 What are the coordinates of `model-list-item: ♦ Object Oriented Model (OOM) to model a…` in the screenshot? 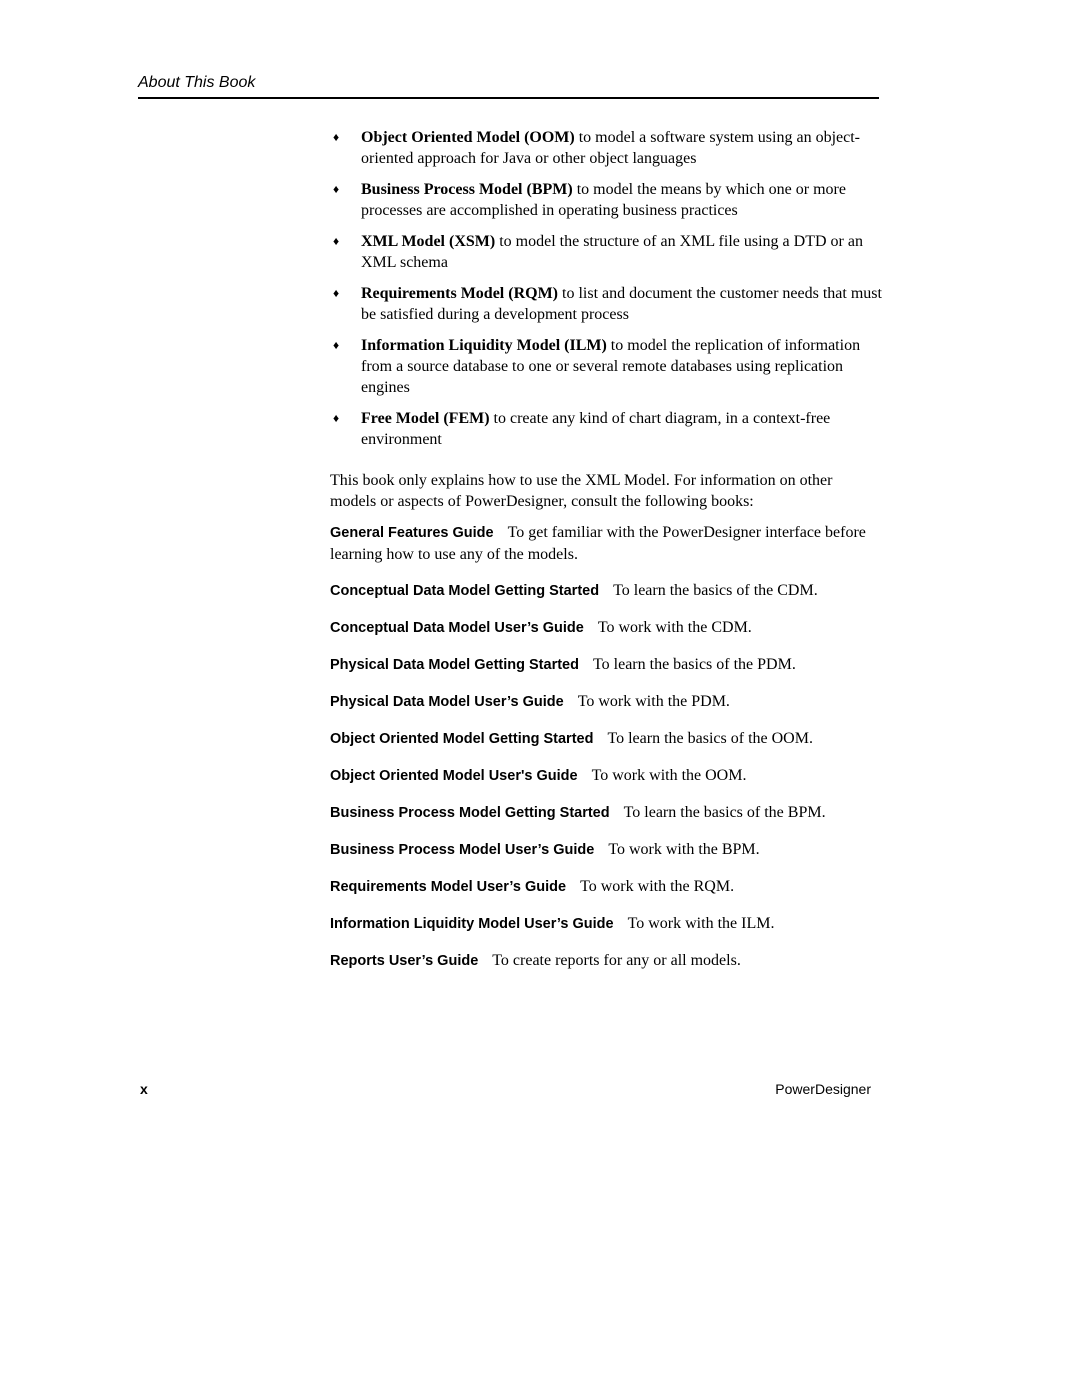 It's located at (606, 148).